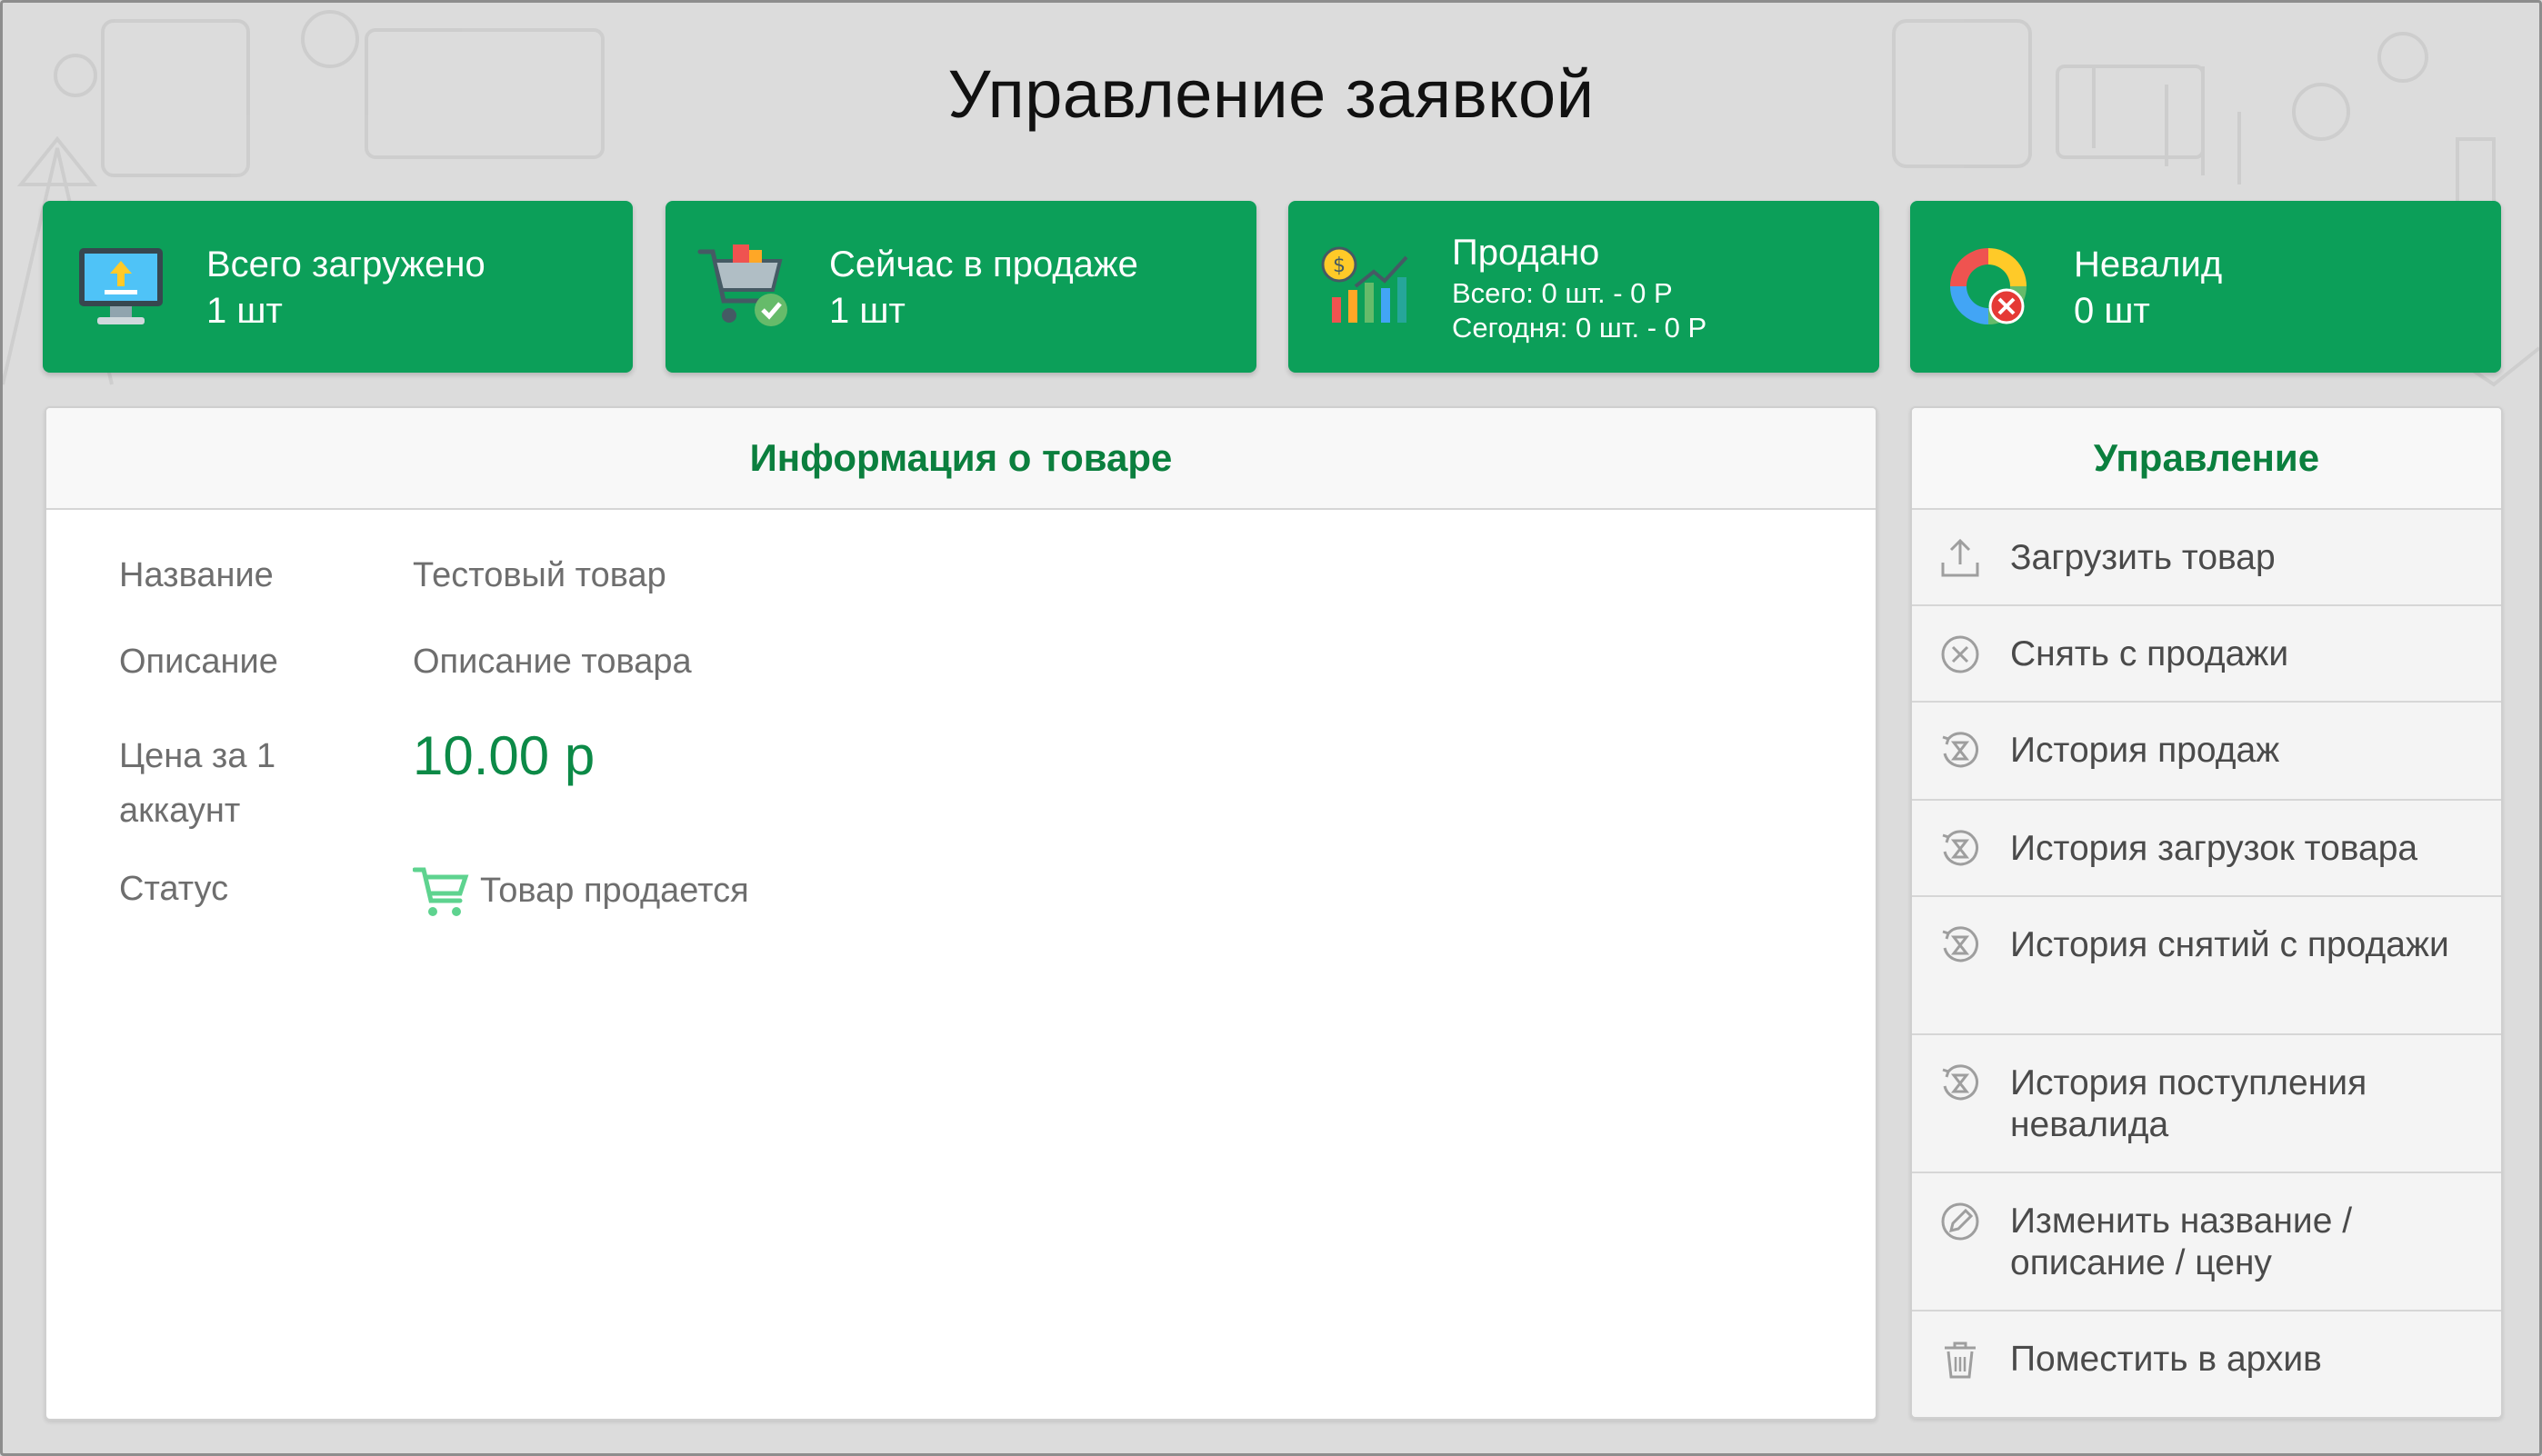 This screenshot has height=1456, width=2542. What do you see at coordinates (196, 575) in the screenshot?
I see `name-label: Название` at bounding box center [196, 575].